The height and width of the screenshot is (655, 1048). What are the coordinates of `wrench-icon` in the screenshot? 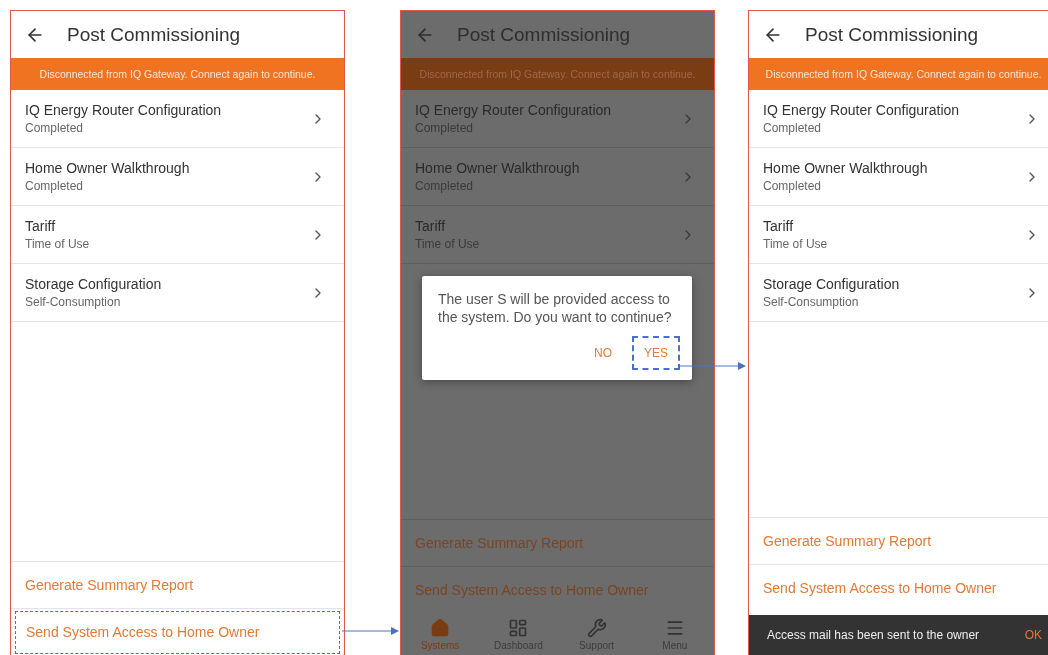 It's located at (596, 627).